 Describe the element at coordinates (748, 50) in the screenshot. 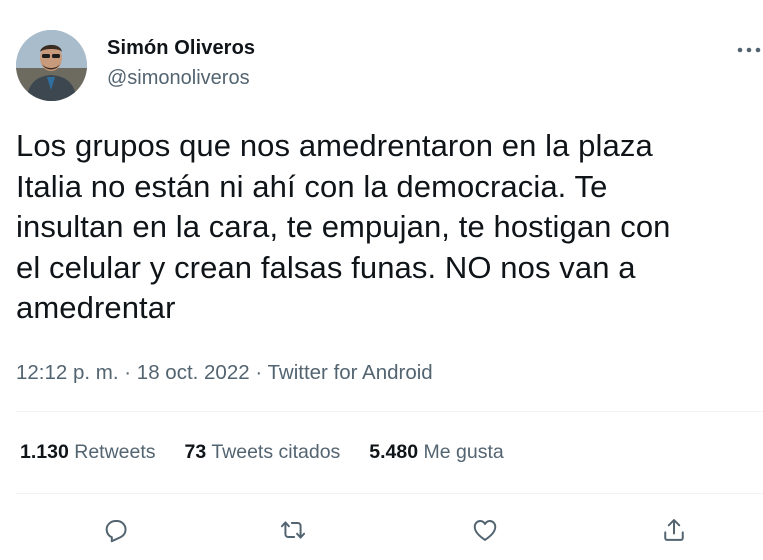

I see `more-dots-icon` at that location.